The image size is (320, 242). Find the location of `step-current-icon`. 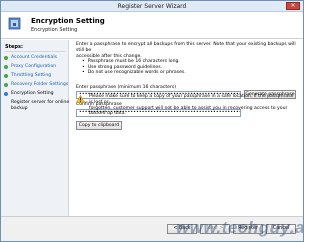

step-current-icon is located at coordinates (6, 93).